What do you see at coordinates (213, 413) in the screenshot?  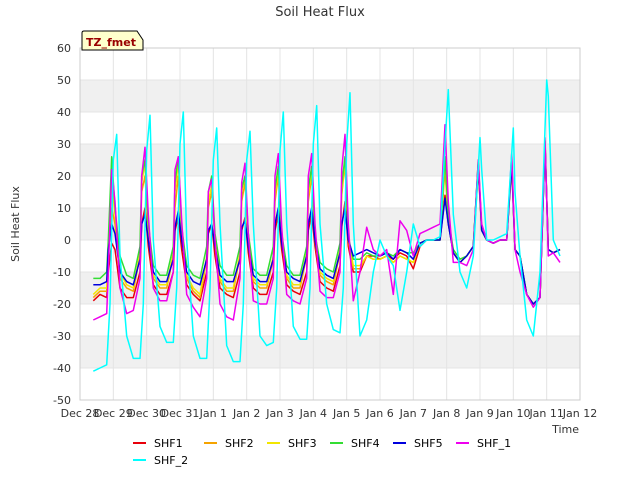 I see `x-tick-label: Jan 1` at bounding box center [213, 413].